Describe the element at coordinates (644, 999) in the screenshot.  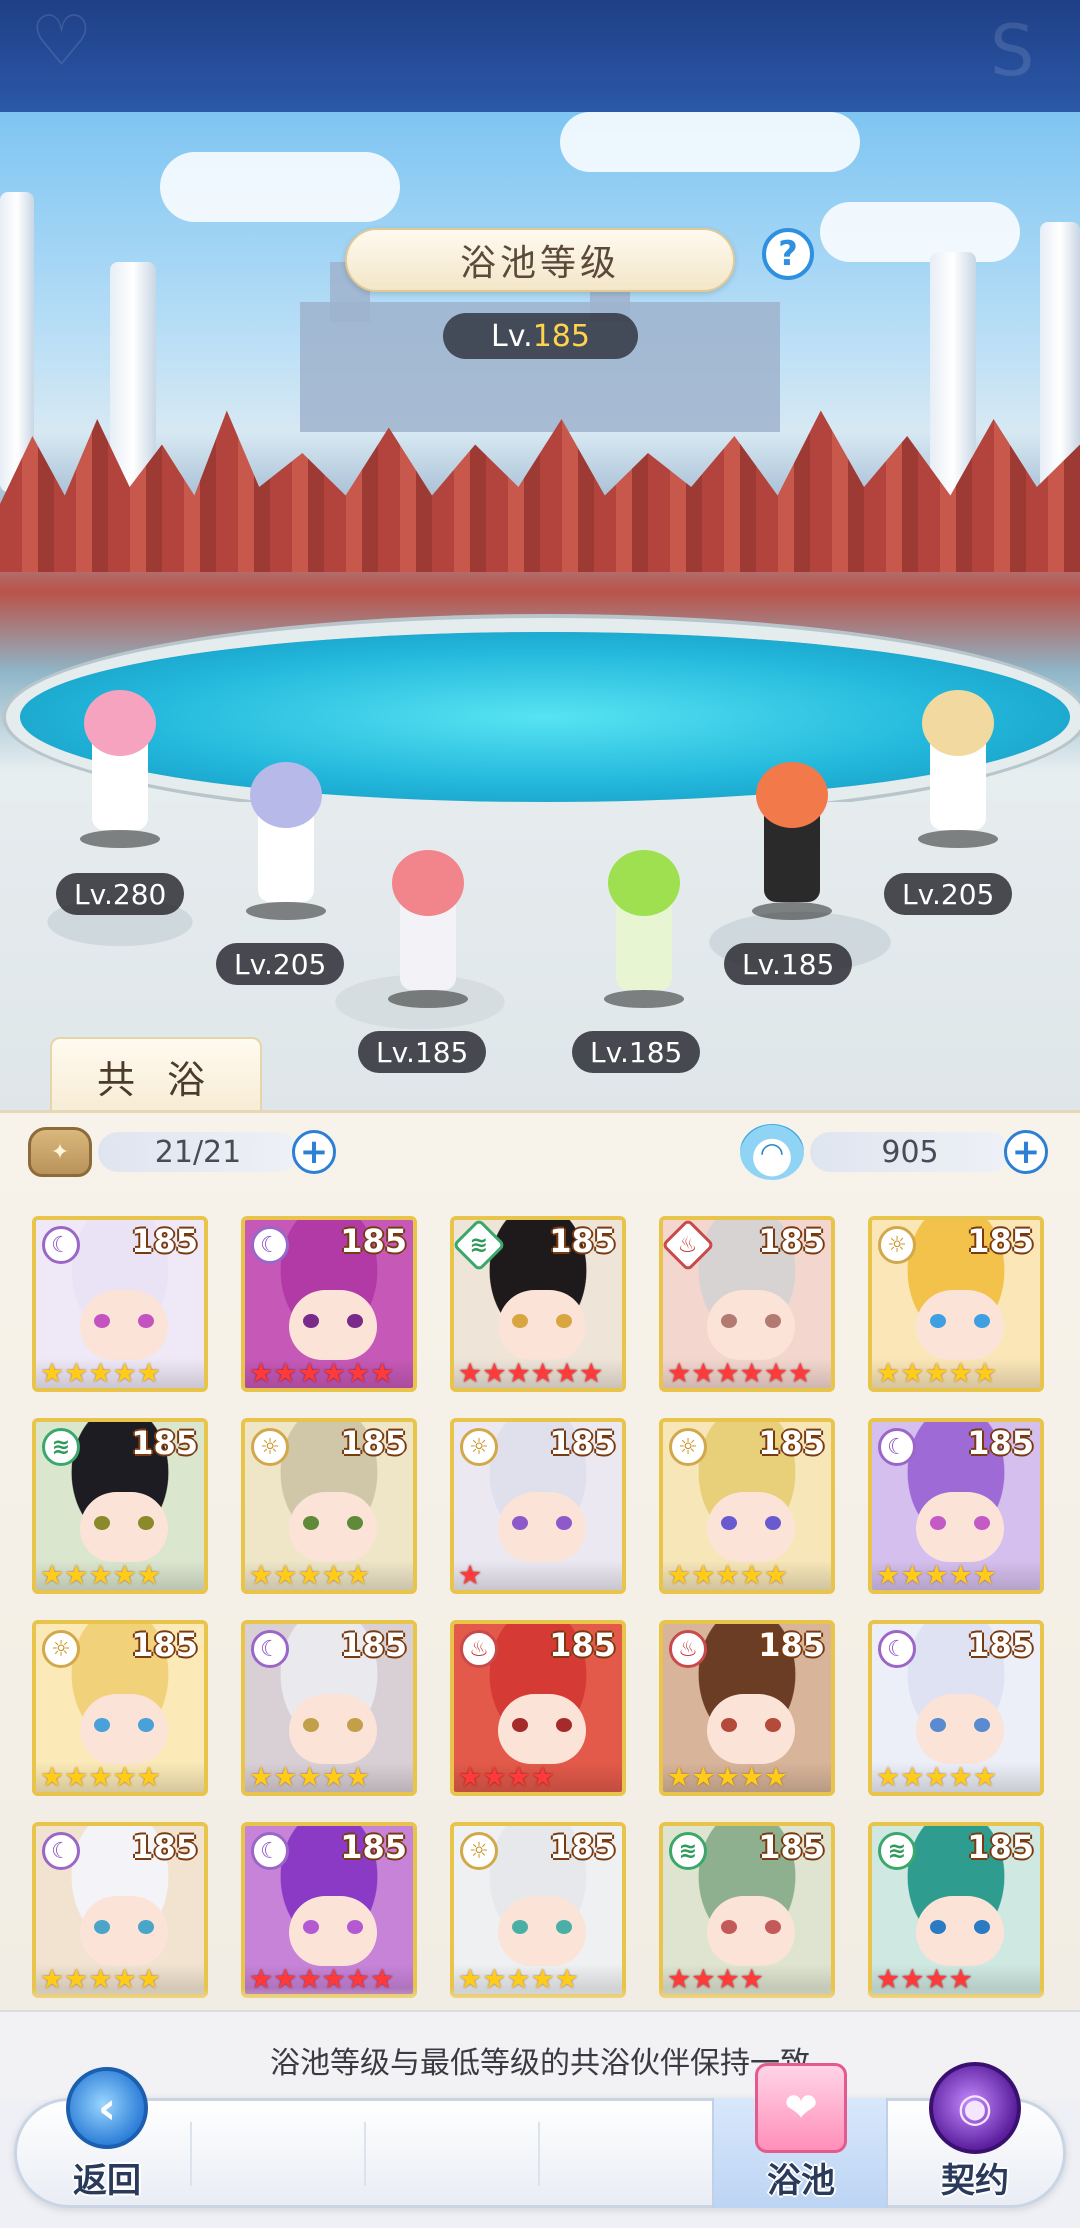
I see `character-shadow` at that location.